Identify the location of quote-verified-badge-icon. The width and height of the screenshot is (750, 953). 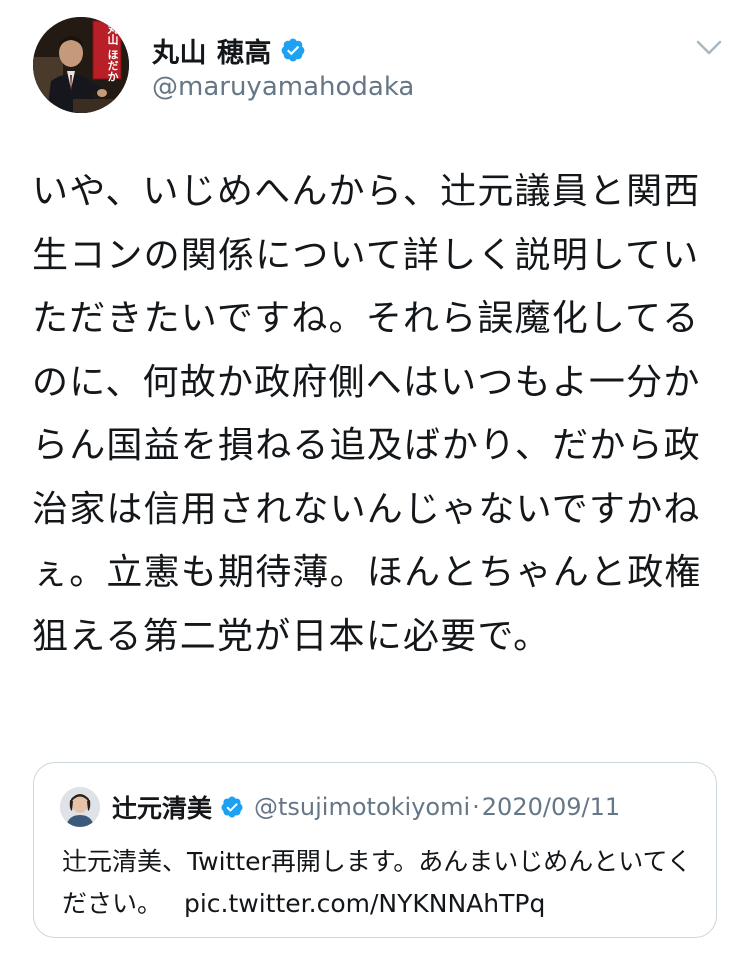
(232, 807).